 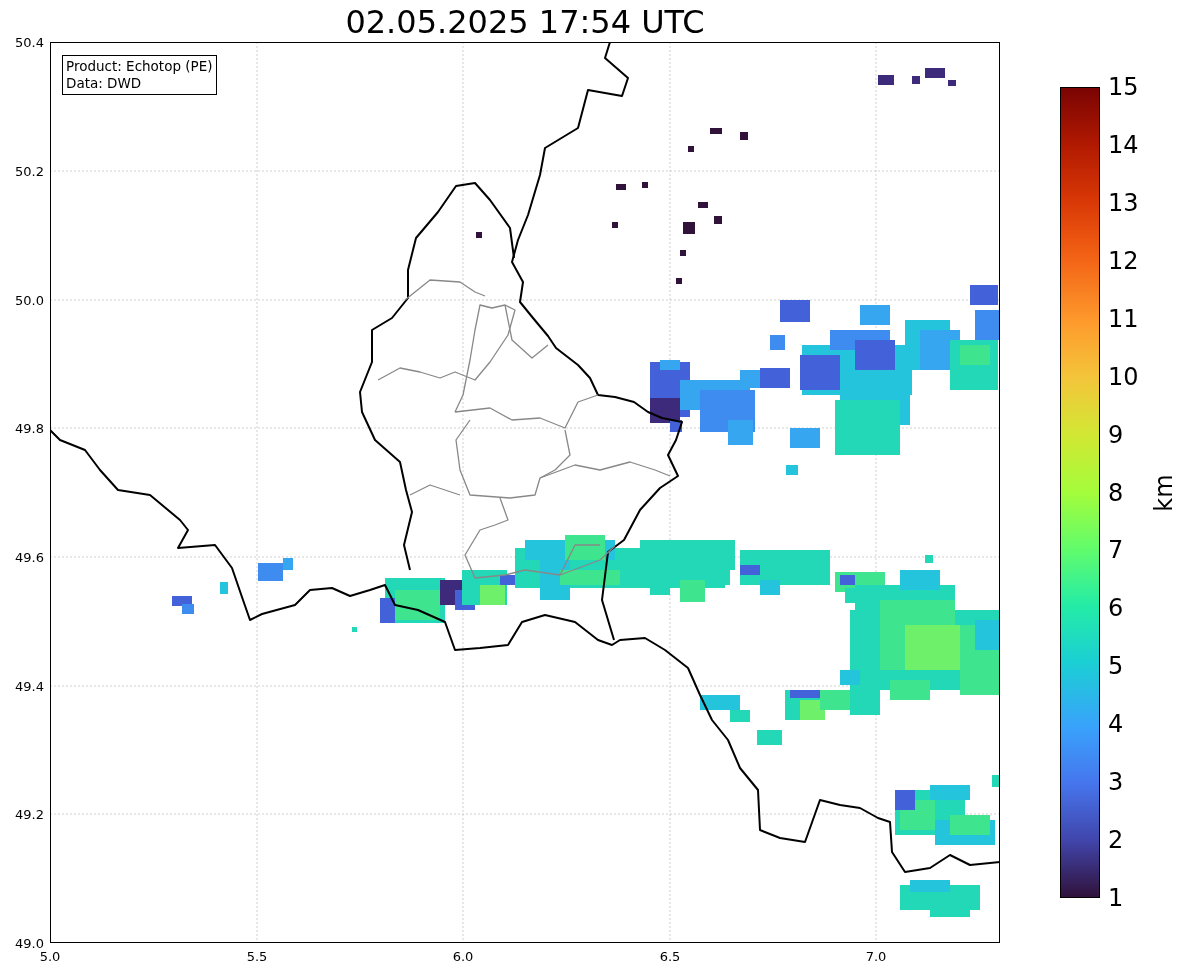 What do you see at coordinates (1163, 492) in the screenshot?
I see `colorbar-label: km` at bounding box center [1163, 492].